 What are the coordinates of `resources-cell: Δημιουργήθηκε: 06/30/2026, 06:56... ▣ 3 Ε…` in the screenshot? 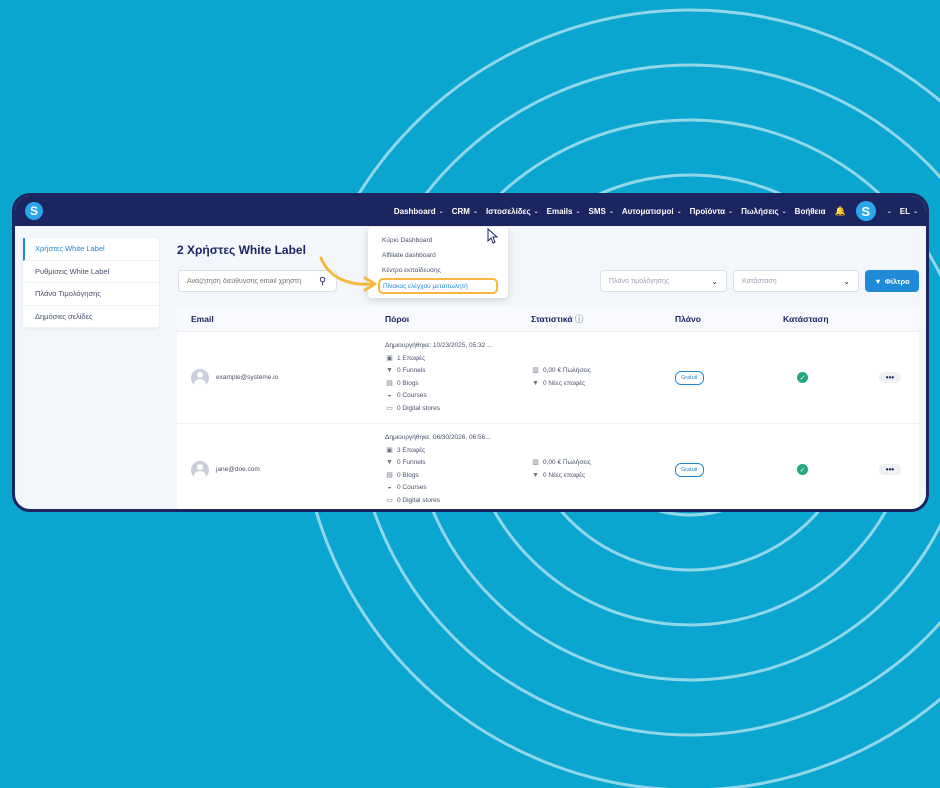 It's located at (458, 469).